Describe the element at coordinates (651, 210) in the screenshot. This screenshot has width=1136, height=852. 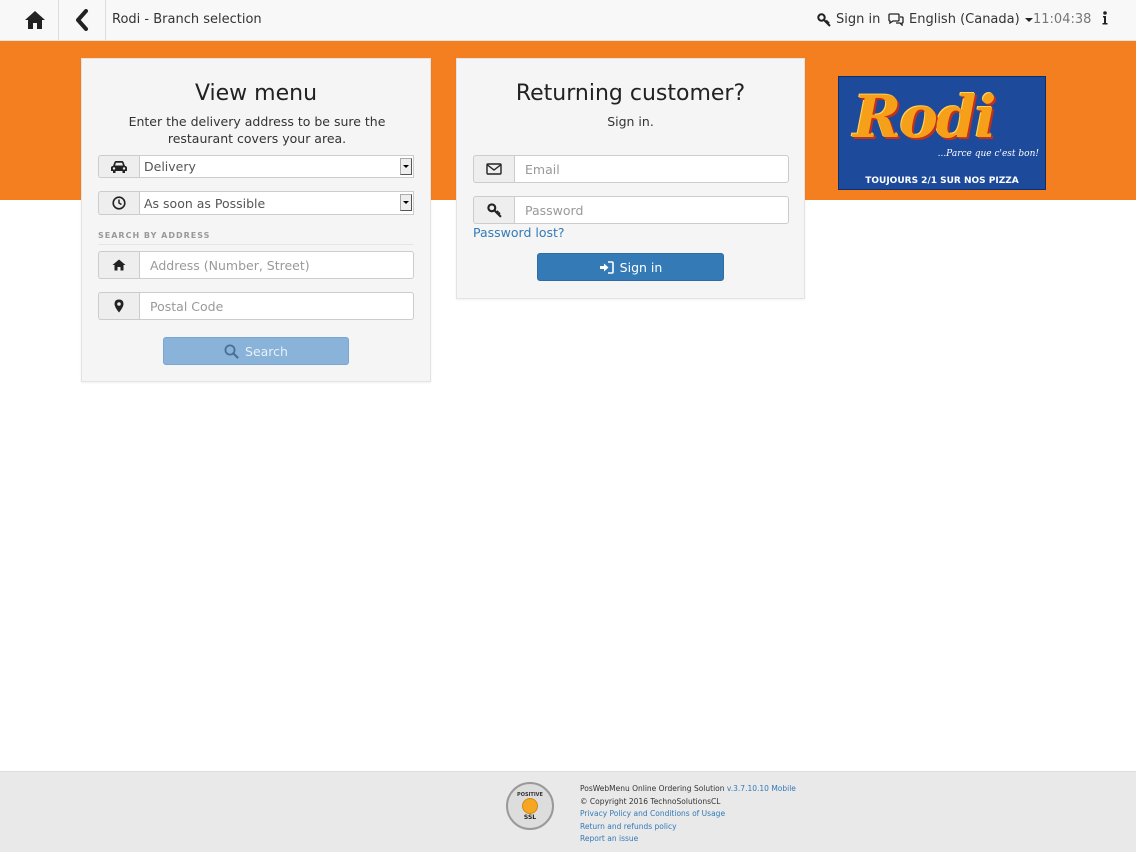
I see `password-input: Password` at that location.